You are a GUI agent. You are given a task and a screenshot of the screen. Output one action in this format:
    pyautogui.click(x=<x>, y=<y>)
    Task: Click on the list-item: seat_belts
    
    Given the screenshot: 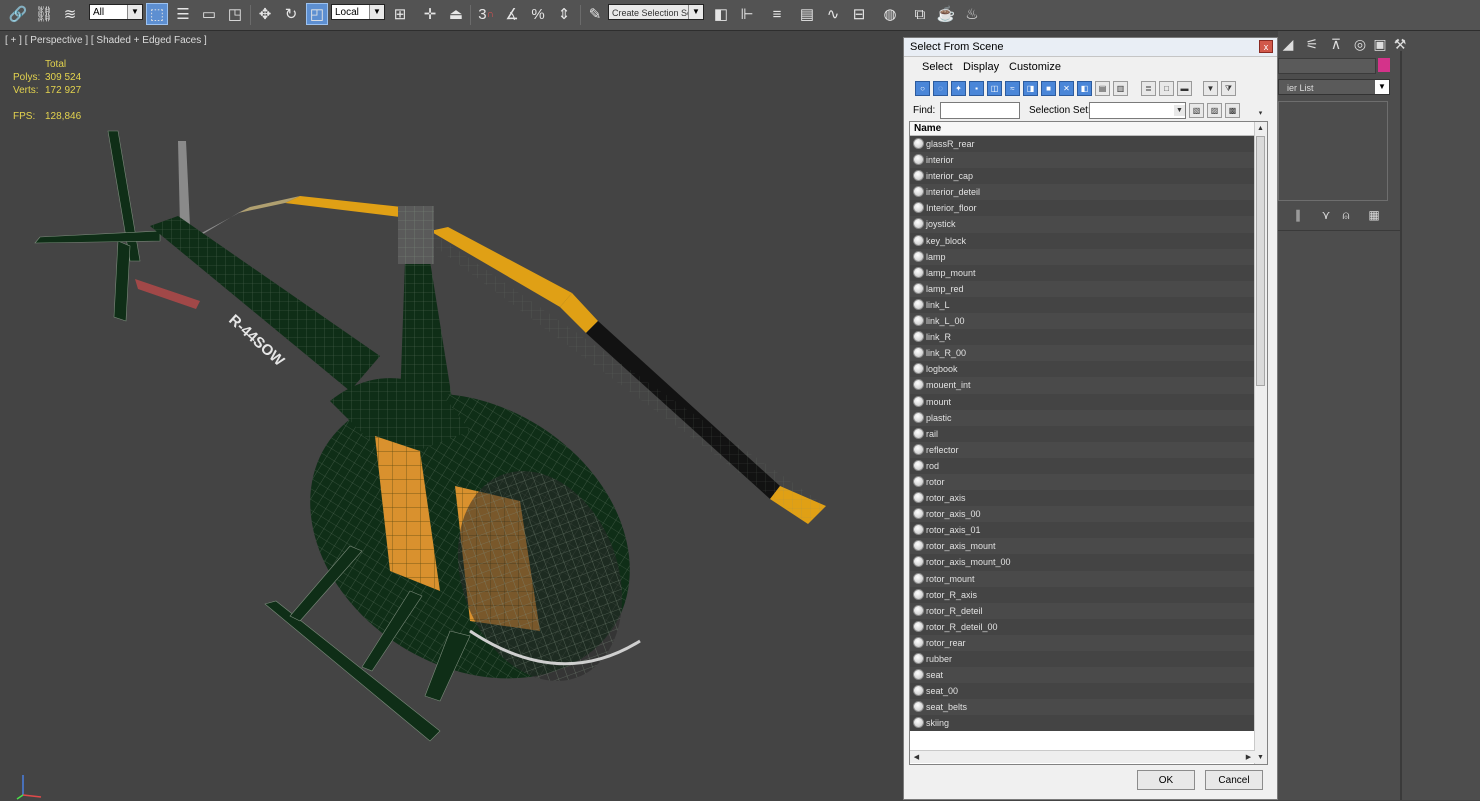 What is the action you would take?
    pyautogui.click(x=1082, y=707)
    